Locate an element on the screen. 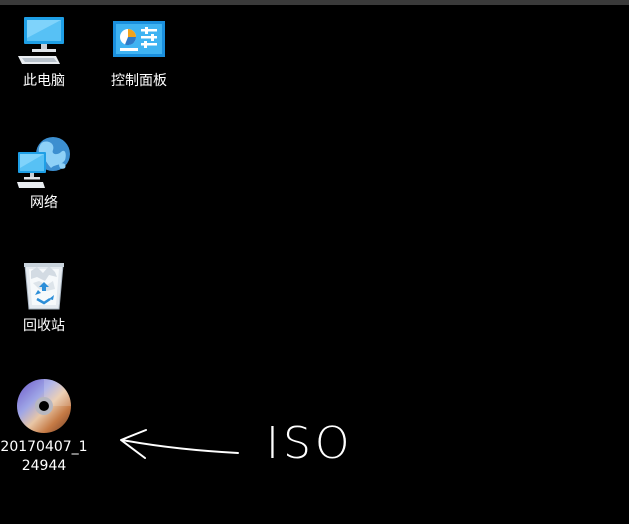 This screenshot has height=524, width=629. window-top-edge is located at coordinates (314, 2).